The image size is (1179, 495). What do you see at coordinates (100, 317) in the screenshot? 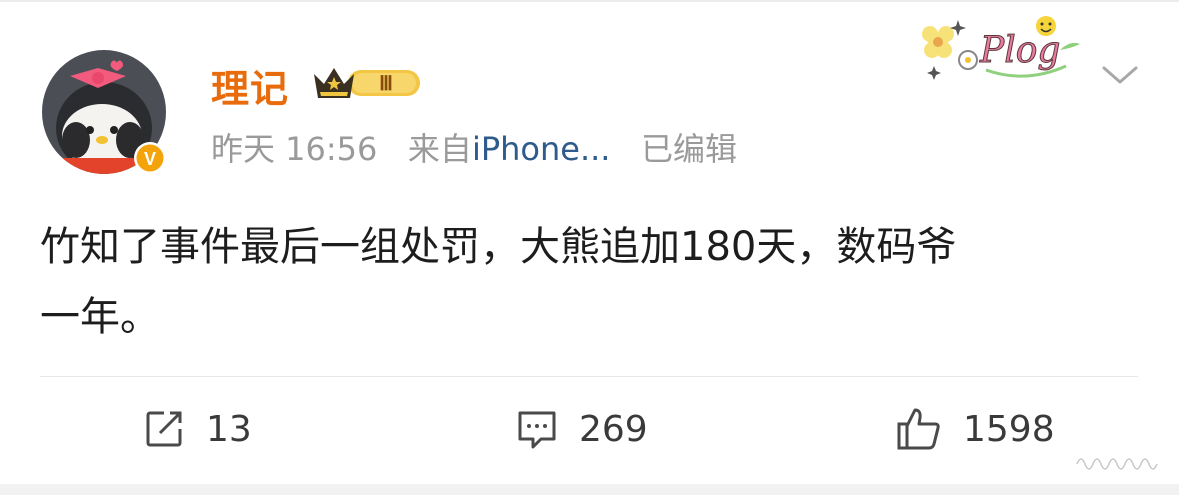
I see `post-content-line: 一年。` at bounding box center [100, 317].